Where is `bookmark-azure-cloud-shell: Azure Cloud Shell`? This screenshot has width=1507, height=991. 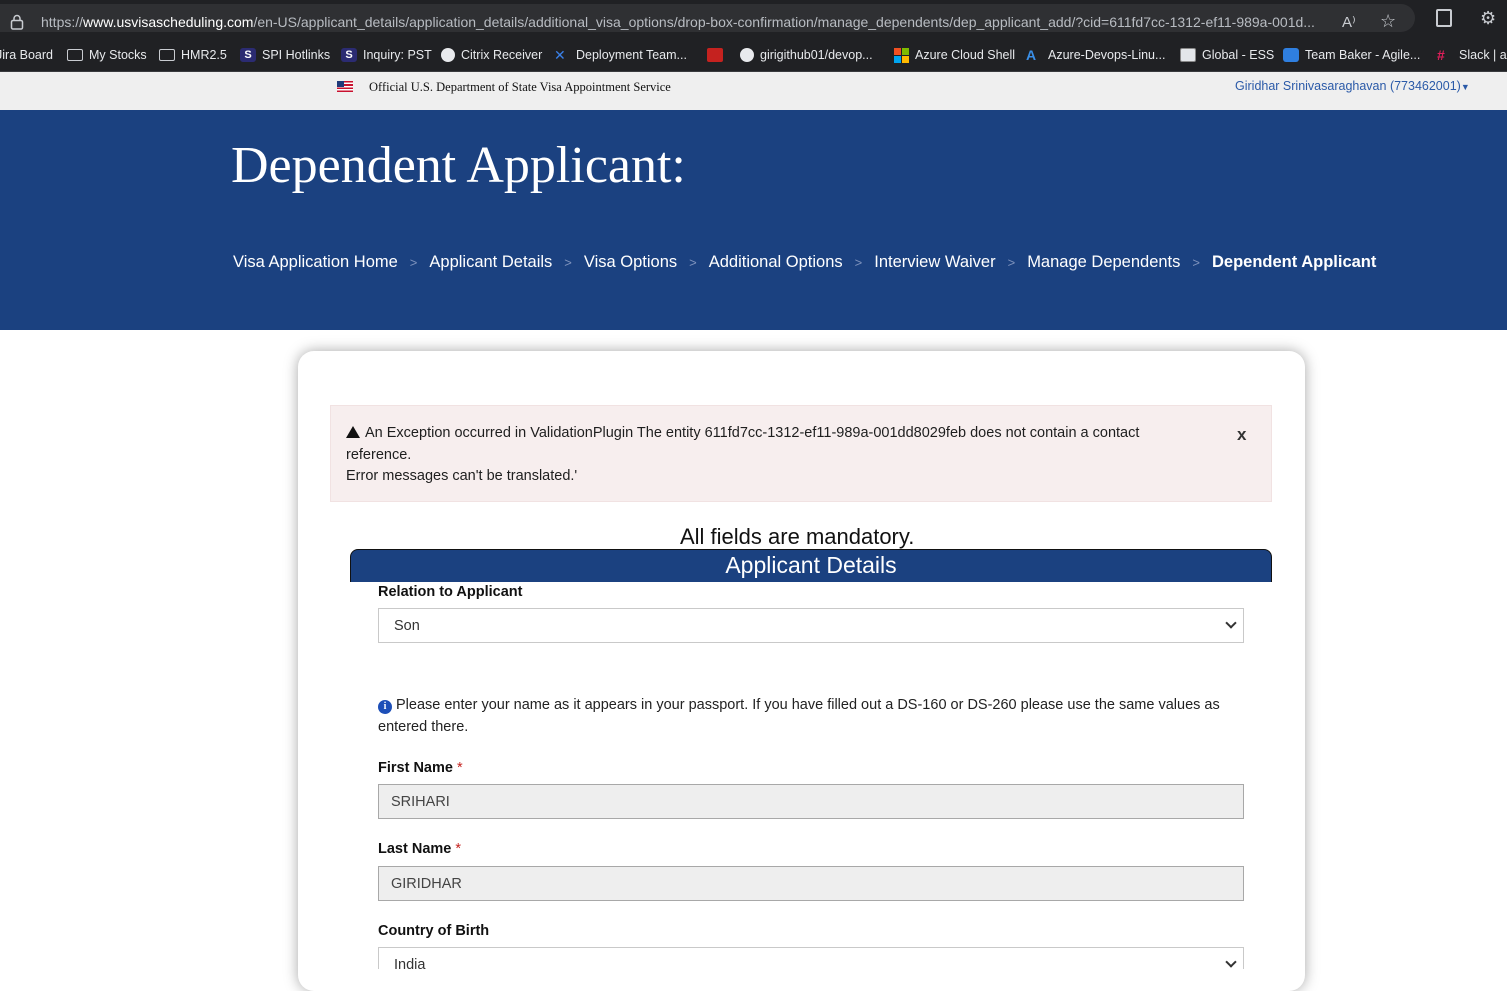 bookmark-azure-cloud-shell: Azure Cloud Shell is located at coordinates (954, 55).